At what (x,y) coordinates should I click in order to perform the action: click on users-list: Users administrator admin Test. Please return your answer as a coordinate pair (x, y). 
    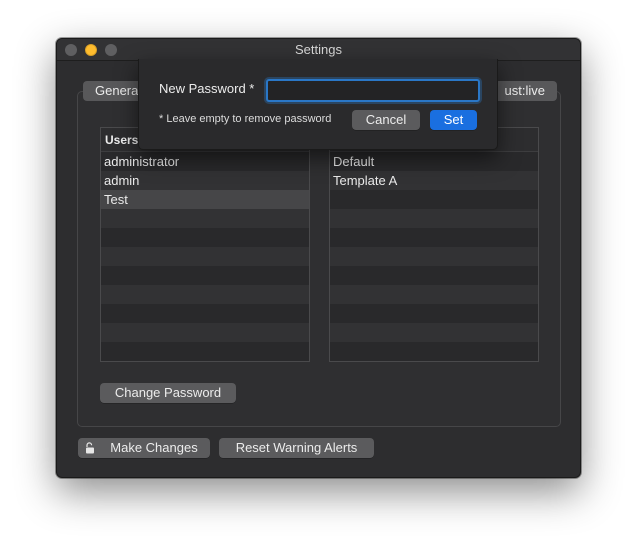
    Looking at the image, I should click on (205, 244).